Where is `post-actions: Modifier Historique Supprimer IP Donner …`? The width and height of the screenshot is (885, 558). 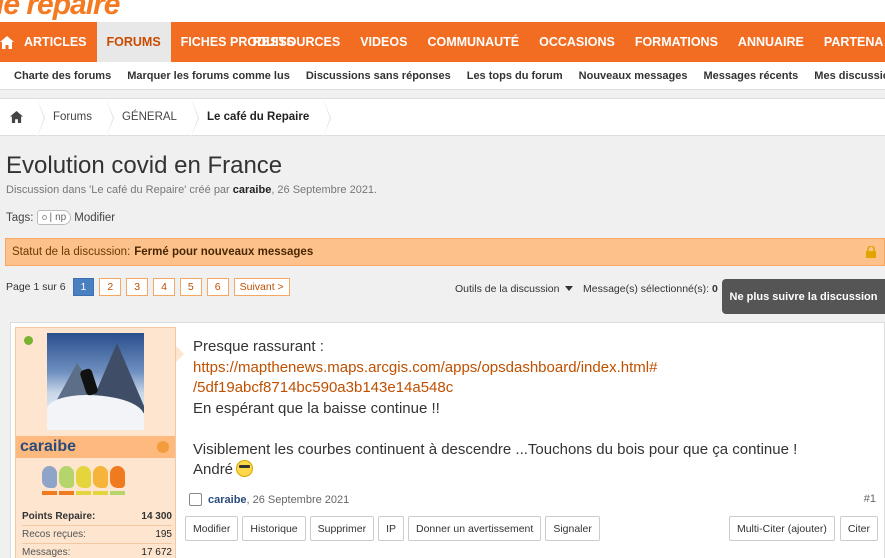 post-actions: Modifier Historique Supprimer IP Donner … is located at coordinates (392, 528).